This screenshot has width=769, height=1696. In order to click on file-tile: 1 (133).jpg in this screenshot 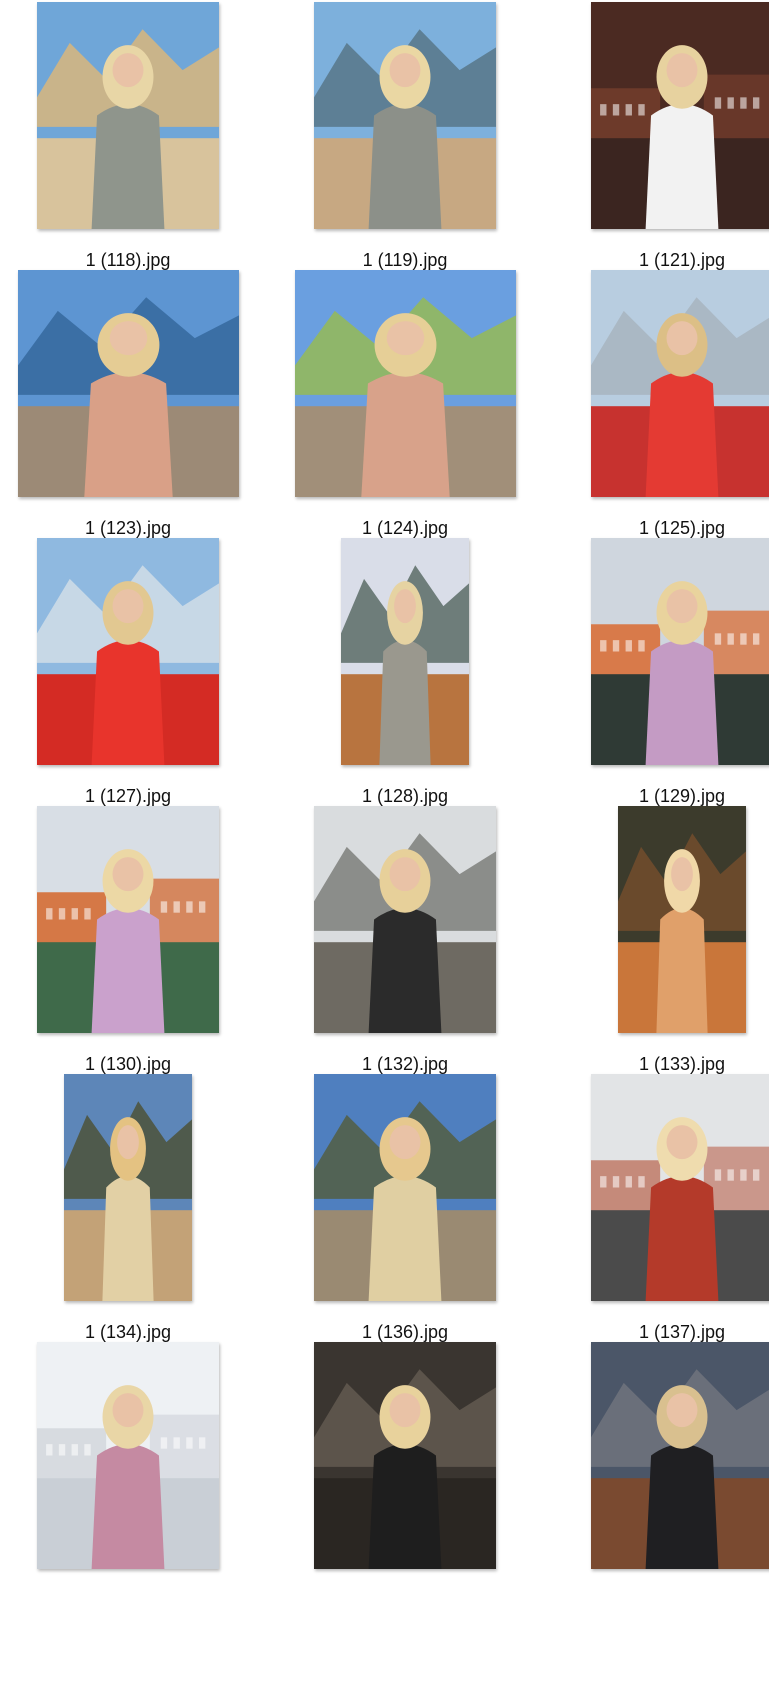, I will do `click(661, 939)`.